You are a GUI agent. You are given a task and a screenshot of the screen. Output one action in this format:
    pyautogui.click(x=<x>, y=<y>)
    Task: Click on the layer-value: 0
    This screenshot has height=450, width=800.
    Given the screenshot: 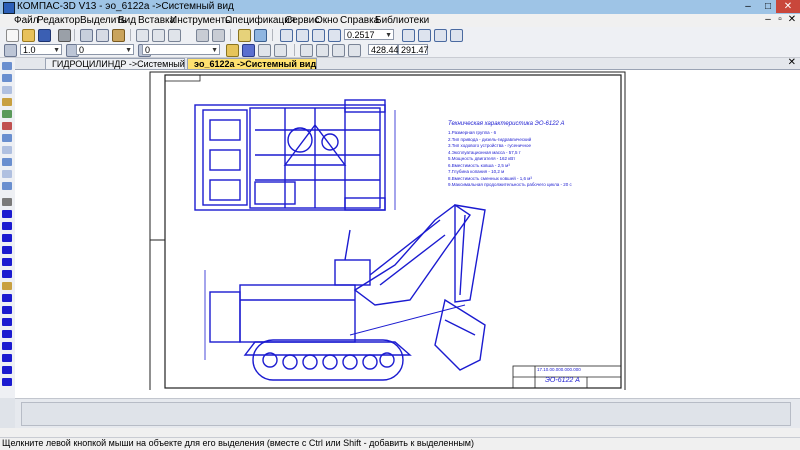 What is the action you would take?
    pyautogui.click(x=82, y=50)
    